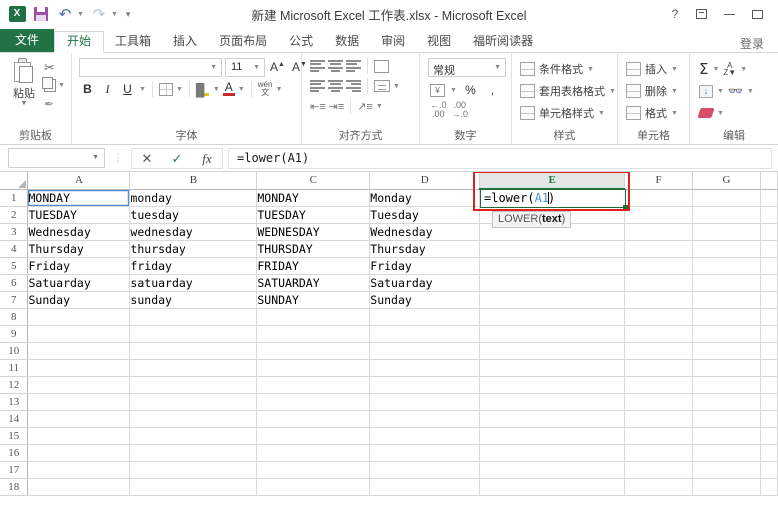  I want to click on cell-d8, so click(425, 317).